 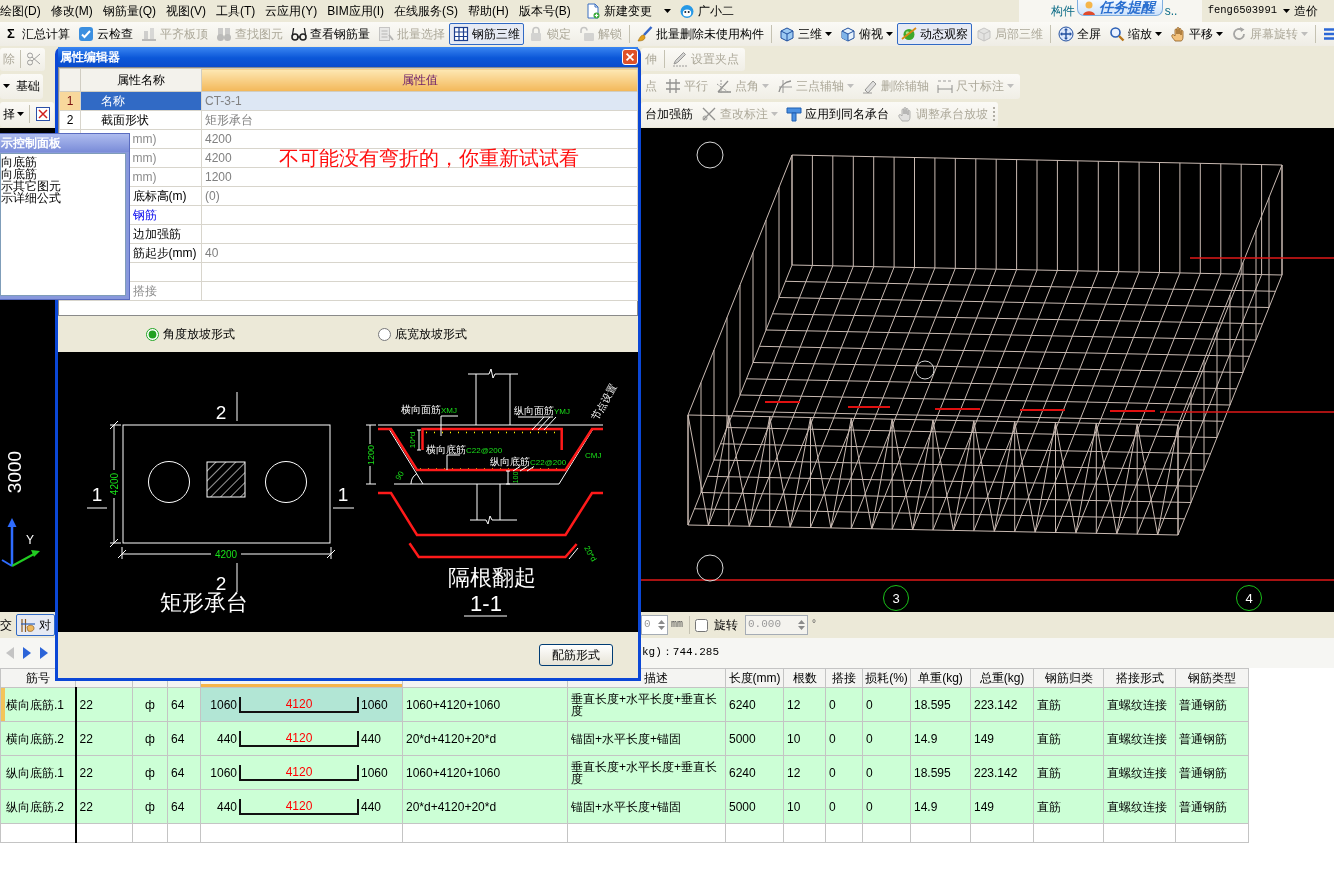 What do you see at coordinates (701, 625) in the screenshot?
I see `rotate-checkbox` at bounding box center [701, 625].